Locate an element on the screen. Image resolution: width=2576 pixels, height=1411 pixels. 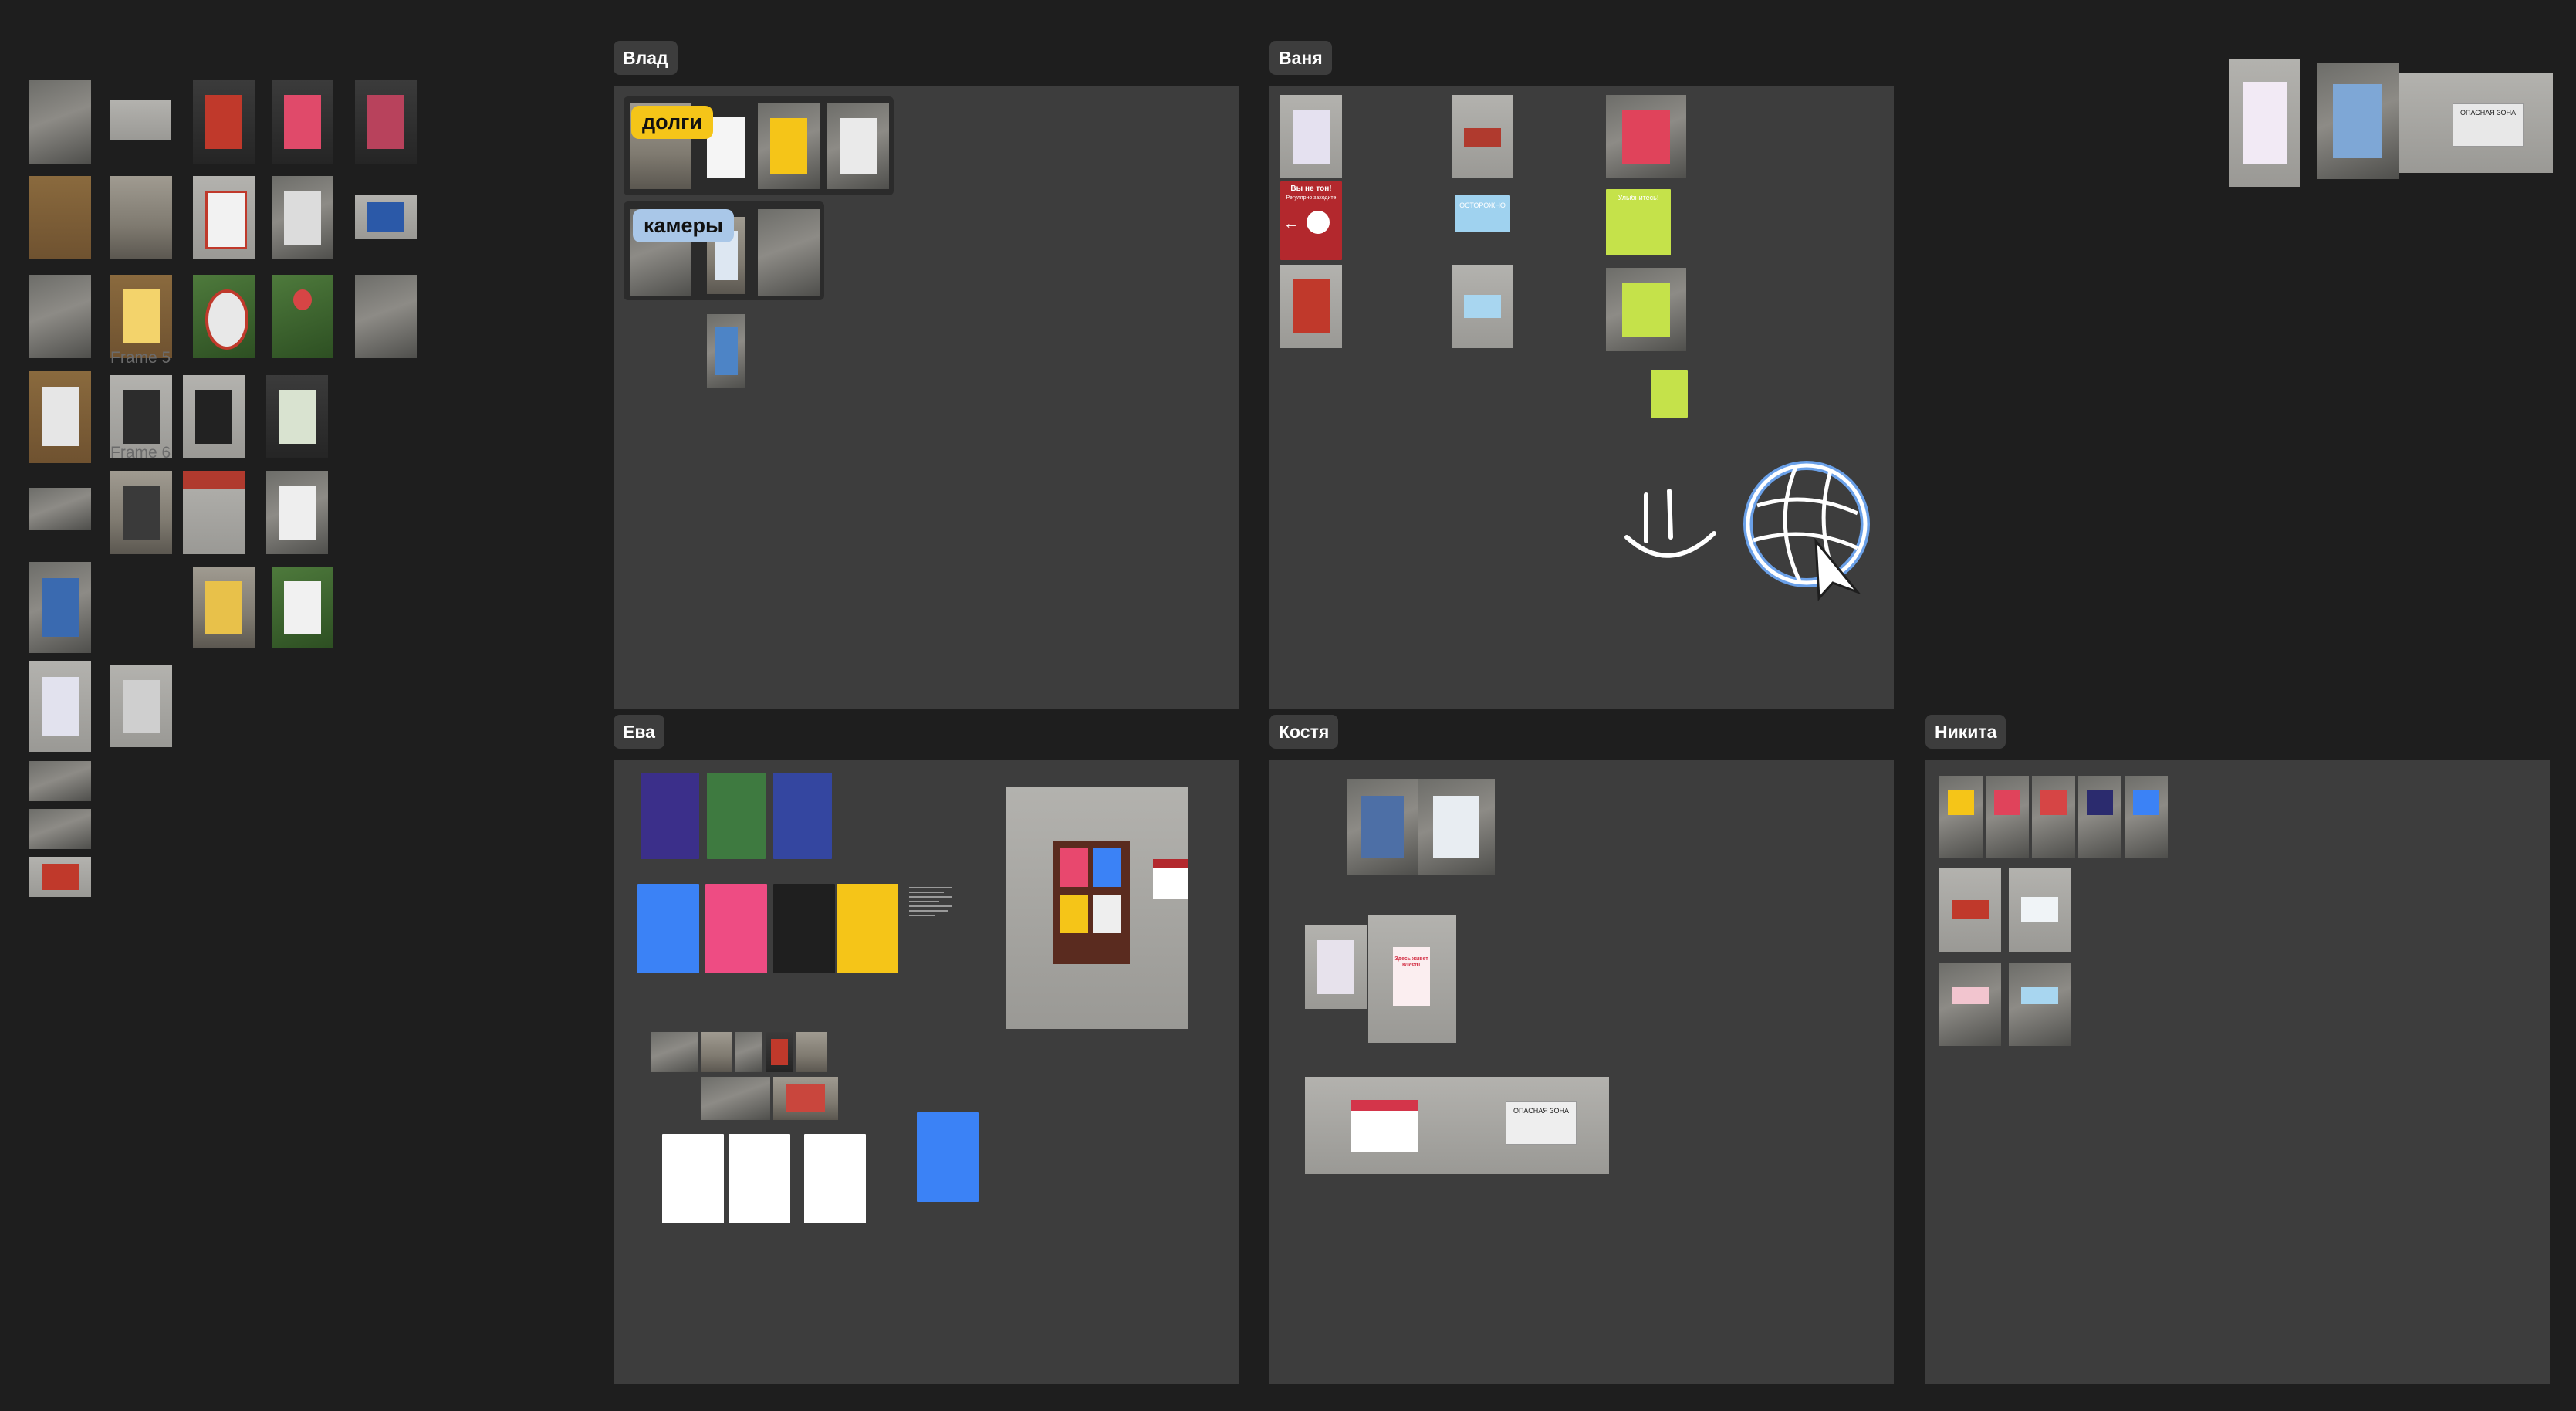
sticker-dolgi: долги is located at coordinates (672, 122).